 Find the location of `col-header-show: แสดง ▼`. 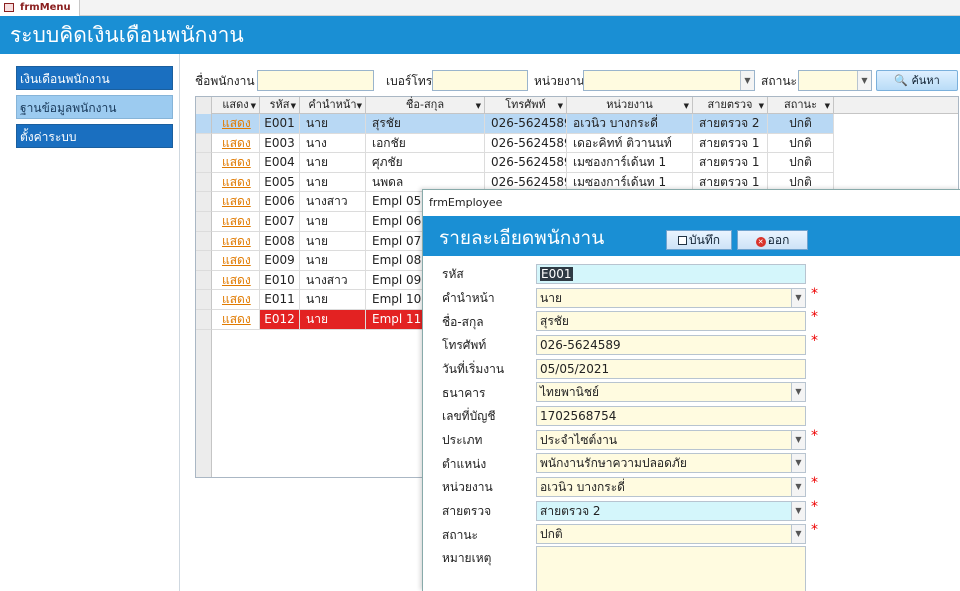

col-header-show: แสดง ▼ is located at coordinates (236, 105).